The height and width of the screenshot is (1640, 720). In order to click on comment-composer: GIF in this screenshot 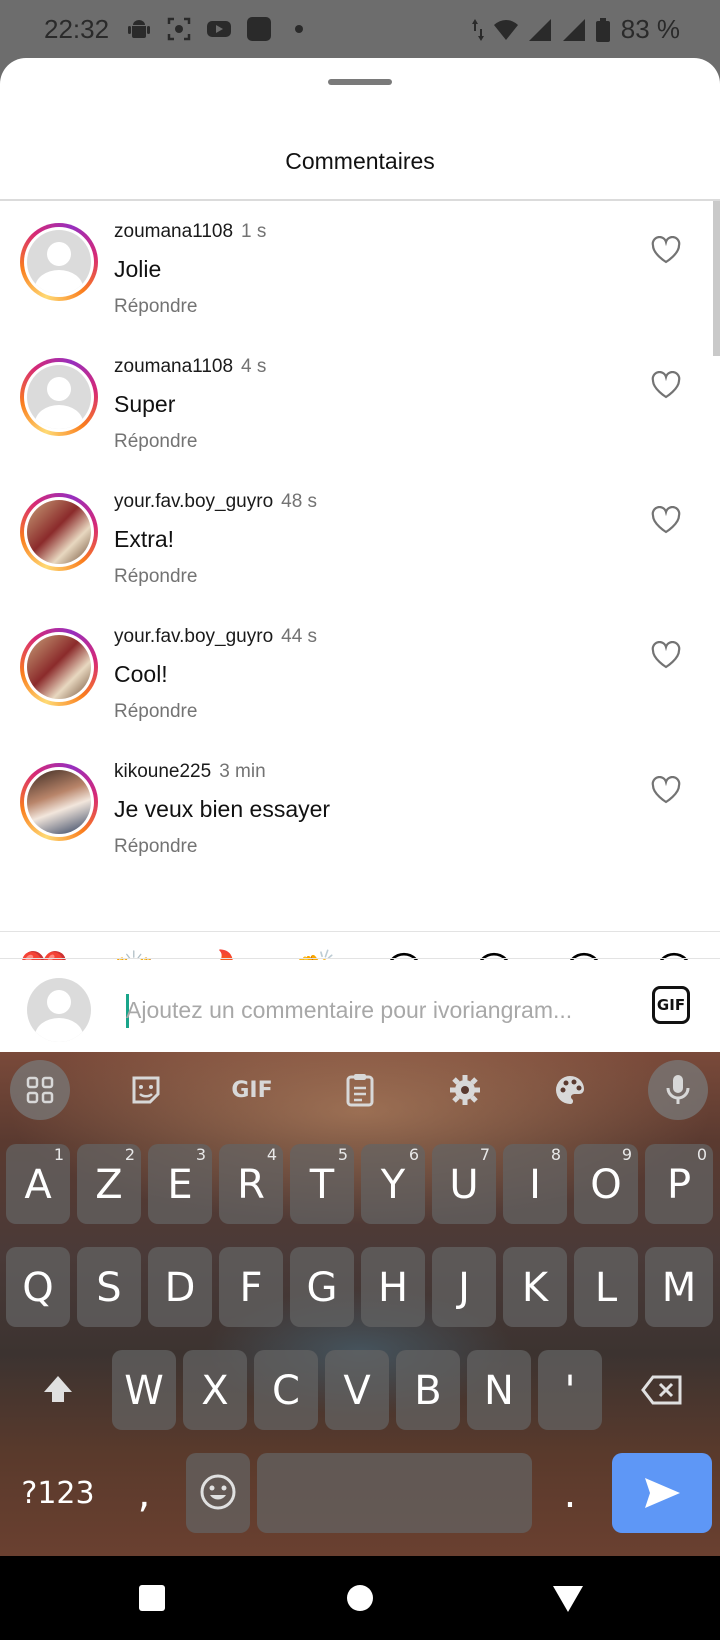, I will do `click(360, 1006)`.